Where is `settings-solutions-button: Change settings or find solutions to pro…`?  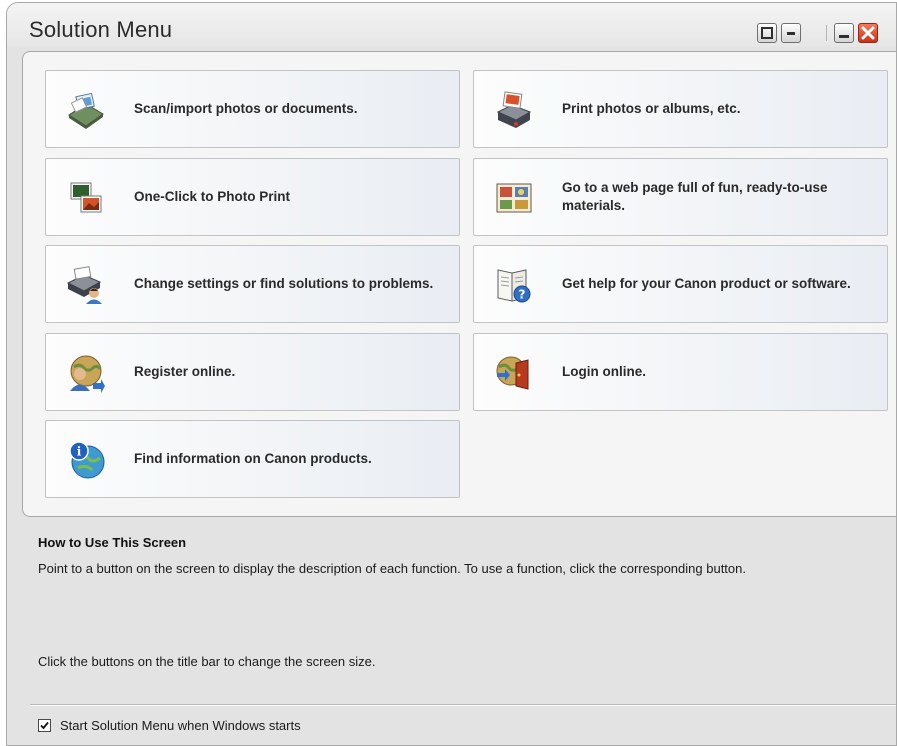 settings-solutions-button: Change settings or find solutions to pro… is located at coordinates (252, 284).